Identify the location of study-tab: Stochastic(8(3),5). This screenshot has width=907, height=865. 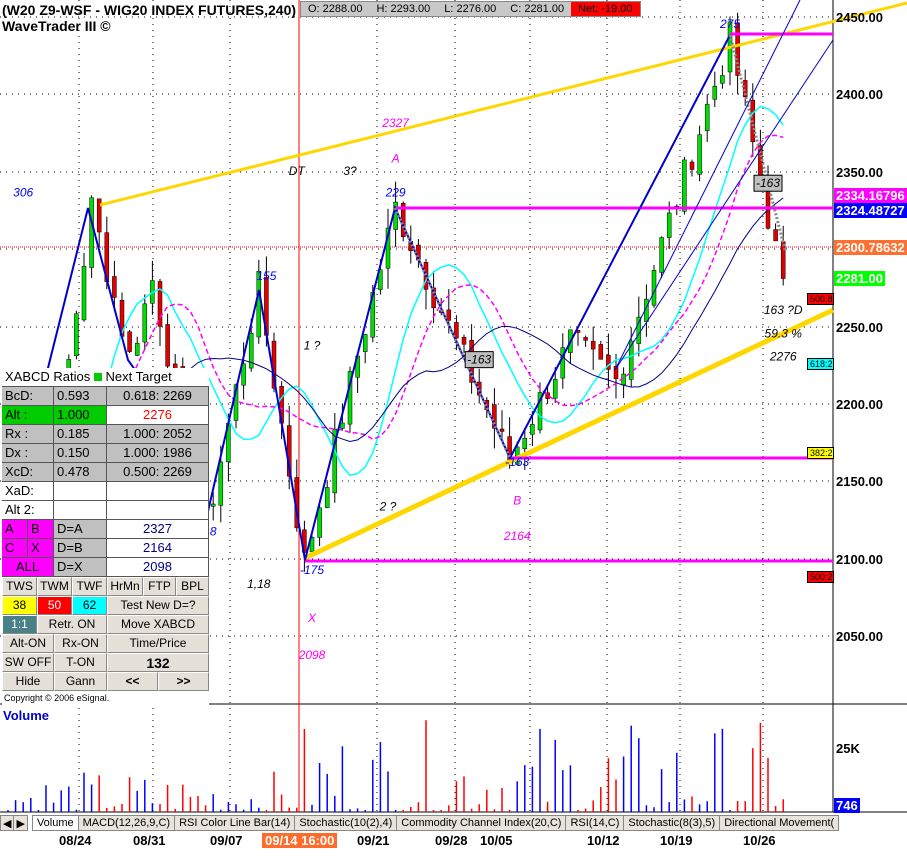
(672, 823).